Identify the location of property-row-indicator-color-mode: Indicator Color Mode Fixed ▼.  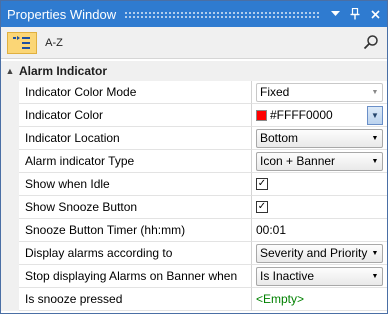
(194, 92).